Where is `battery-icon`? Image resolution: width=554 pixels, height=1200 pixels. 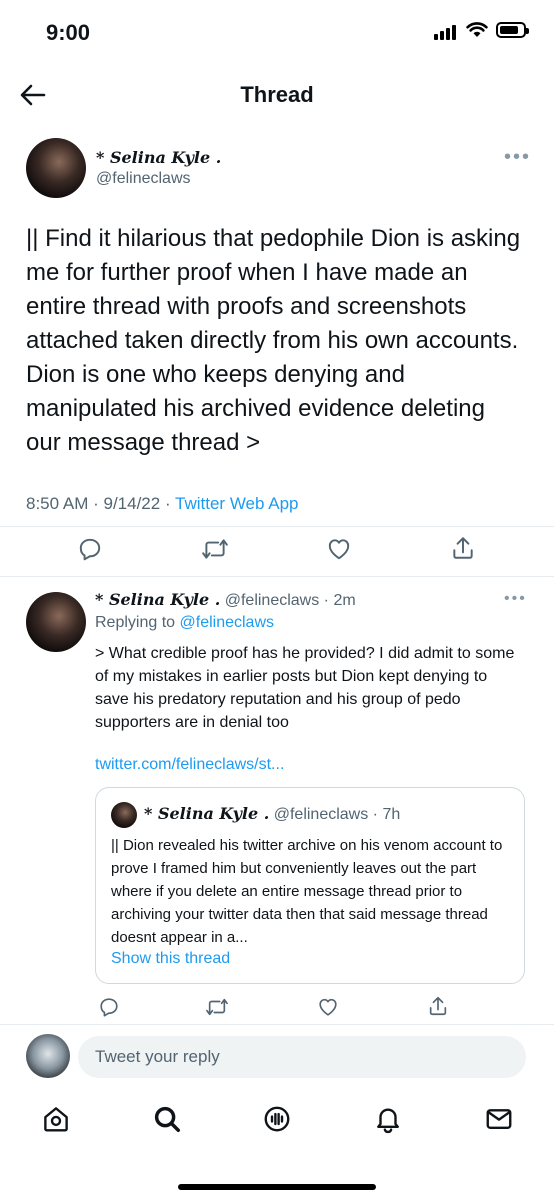
battery-icon is located at coordinates (512, 30).